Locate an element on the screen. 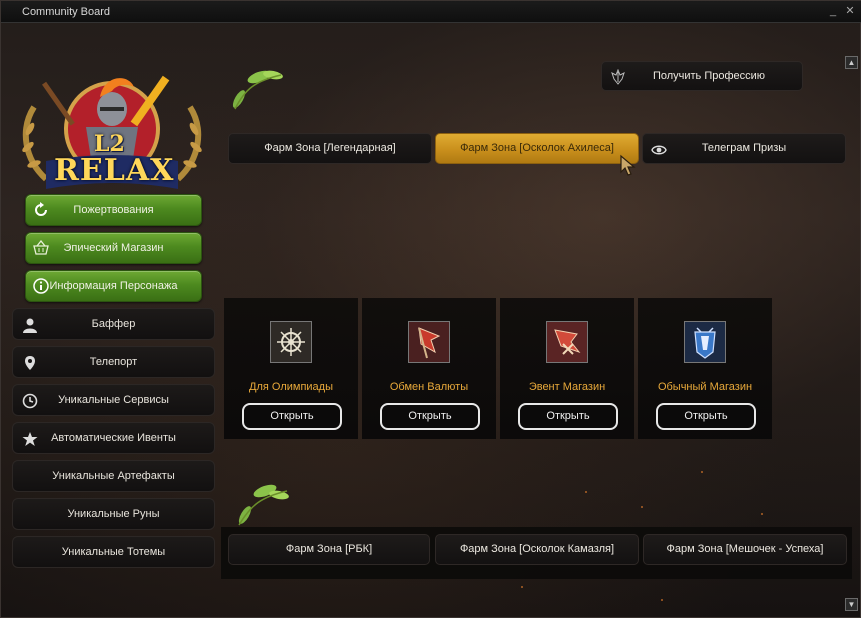 Image resolution: width=861 pixels, height=618 pixels. sidebar-item-label: Уникальные Тотемы is located at coordinates (113, 552).